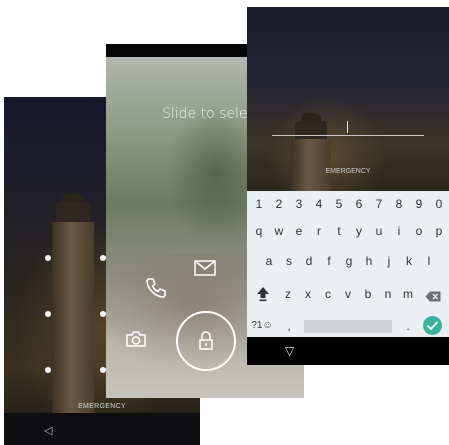 Image resolution: width=449 pixels, height=445 pixels. I want to click on key-d: d, so click(309, 261).